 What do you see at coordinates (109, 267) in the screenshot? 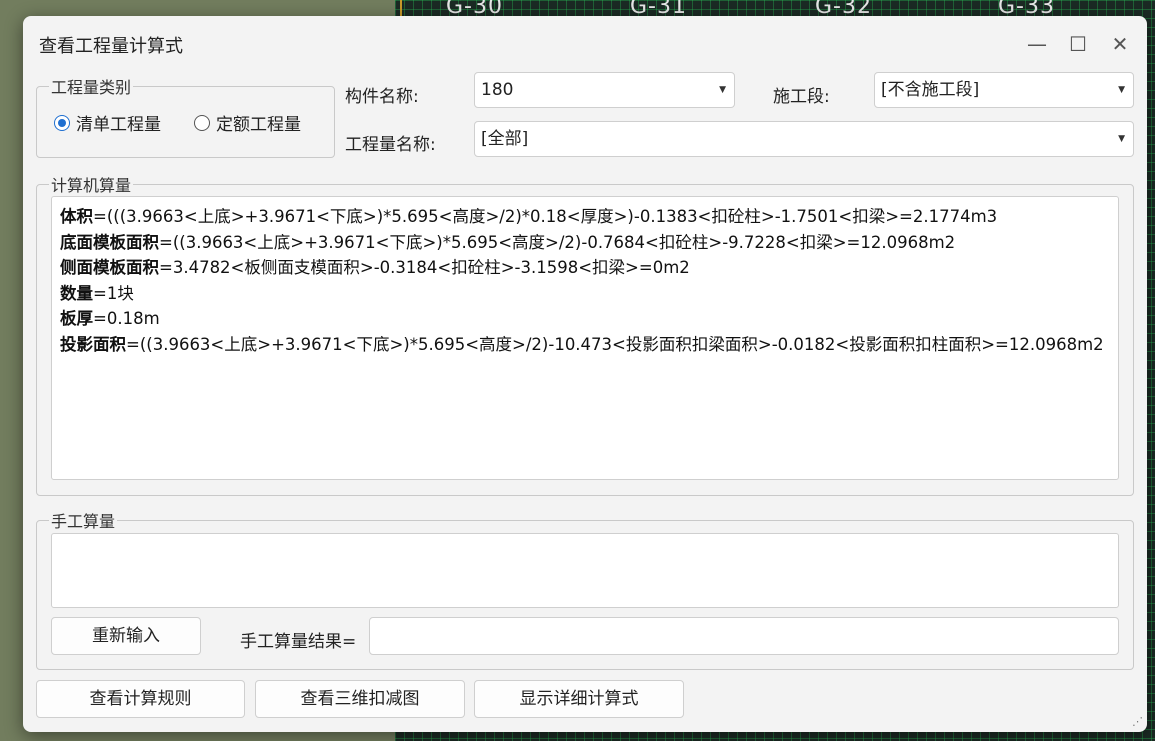
I see `calc-line-name: 侧面模板面积` at bounding box center [109, 267].